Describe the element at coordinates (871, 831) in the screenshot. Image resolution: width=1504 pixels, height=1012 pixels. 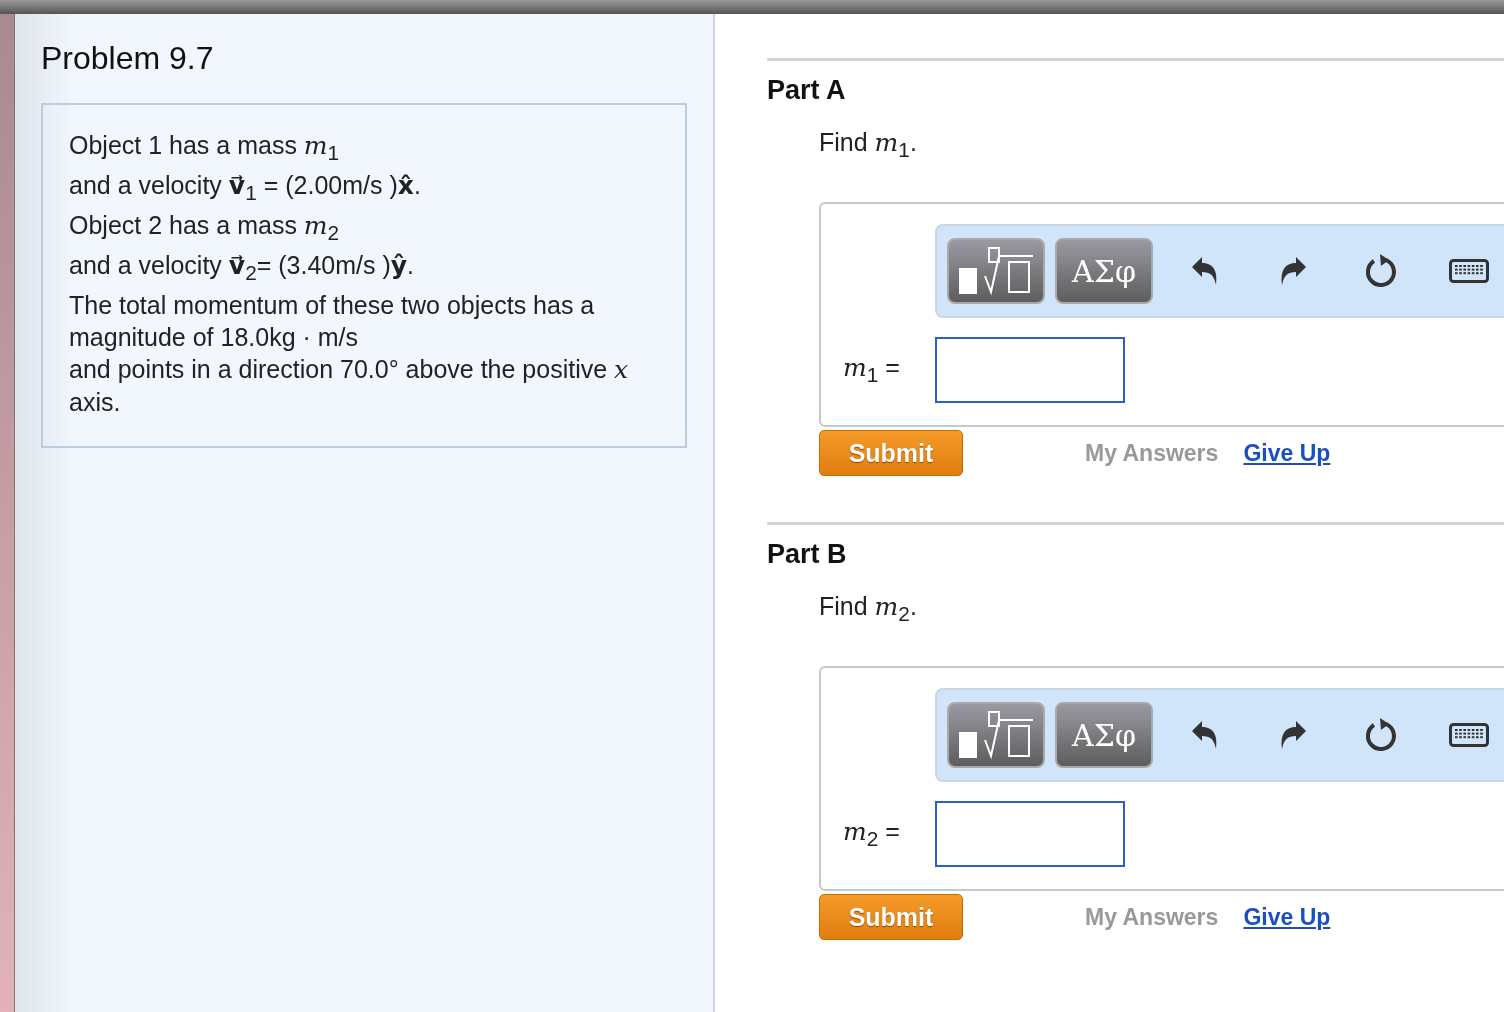
I see `answer-label: m$_{2}$ =` at that location.